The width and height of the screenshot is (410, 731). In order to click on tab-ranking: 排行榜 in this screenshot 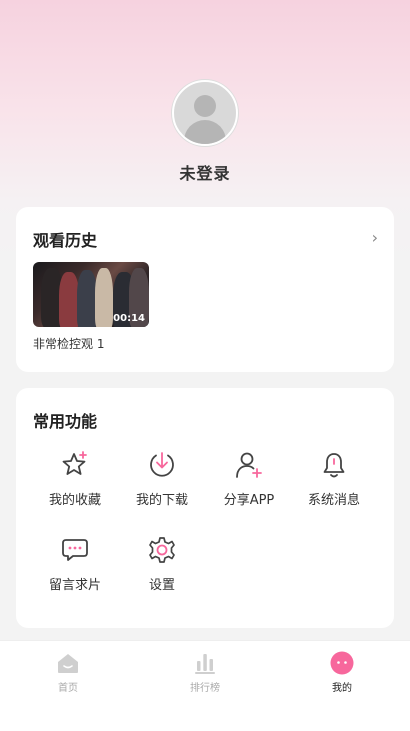, I will do `click(205, 672)`.